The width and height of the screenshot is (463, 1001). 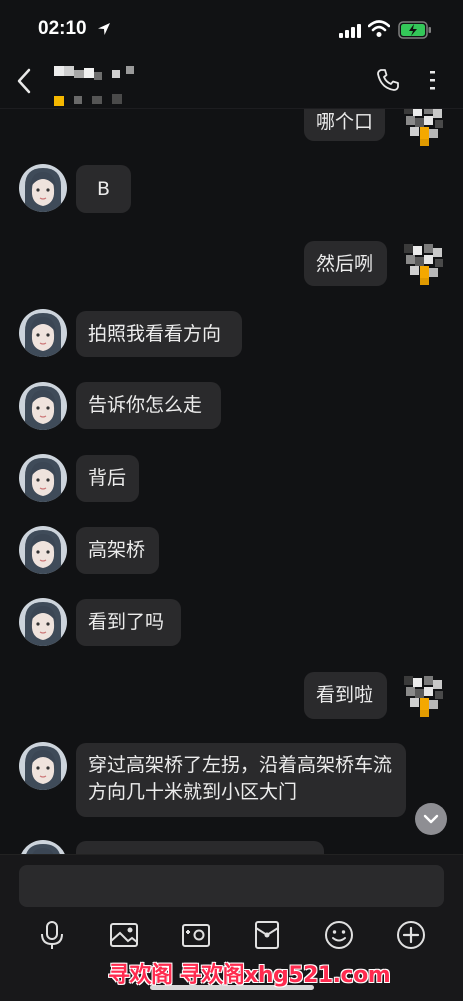 I want to click on battery-charging-icon, so click(x=414, y=30).